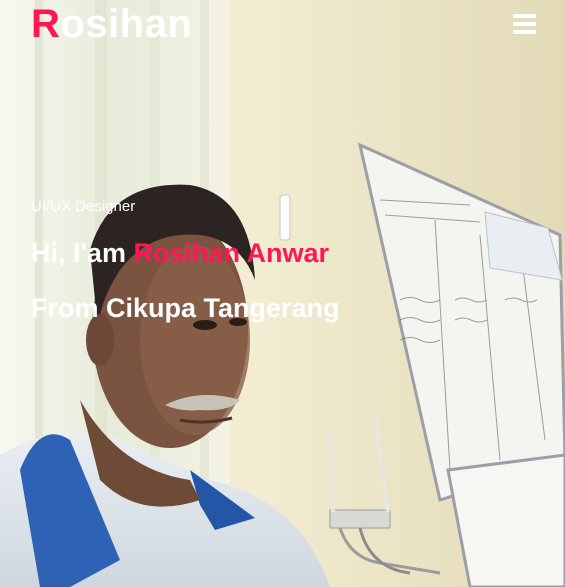  What do you see at coordinates (46, 24) in the screenshot?
I see `brand-logo-initial: R` at bounding box center [46, 24].